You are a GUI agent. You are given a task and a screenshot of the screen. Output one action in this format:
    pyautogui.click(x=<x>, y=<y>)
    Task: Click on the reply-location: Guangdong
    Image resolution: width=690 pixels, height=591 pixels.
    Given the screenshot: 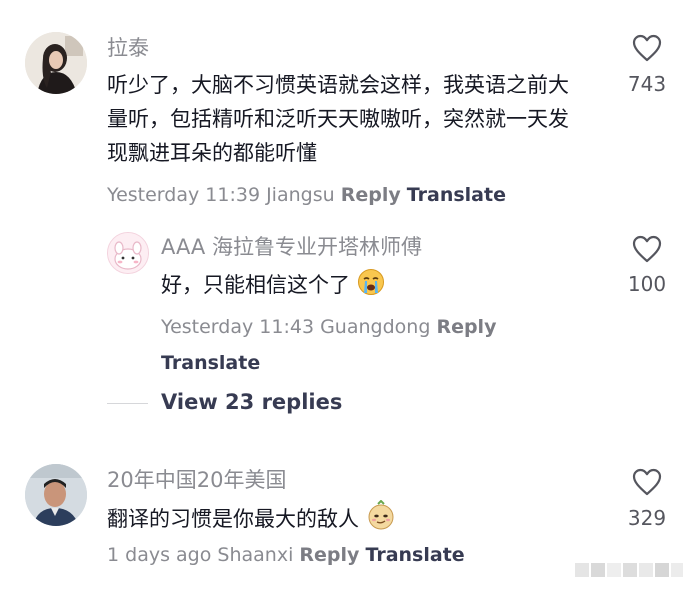 What is the action you would take?
    pyautogui.click(x=375, y=327)
    